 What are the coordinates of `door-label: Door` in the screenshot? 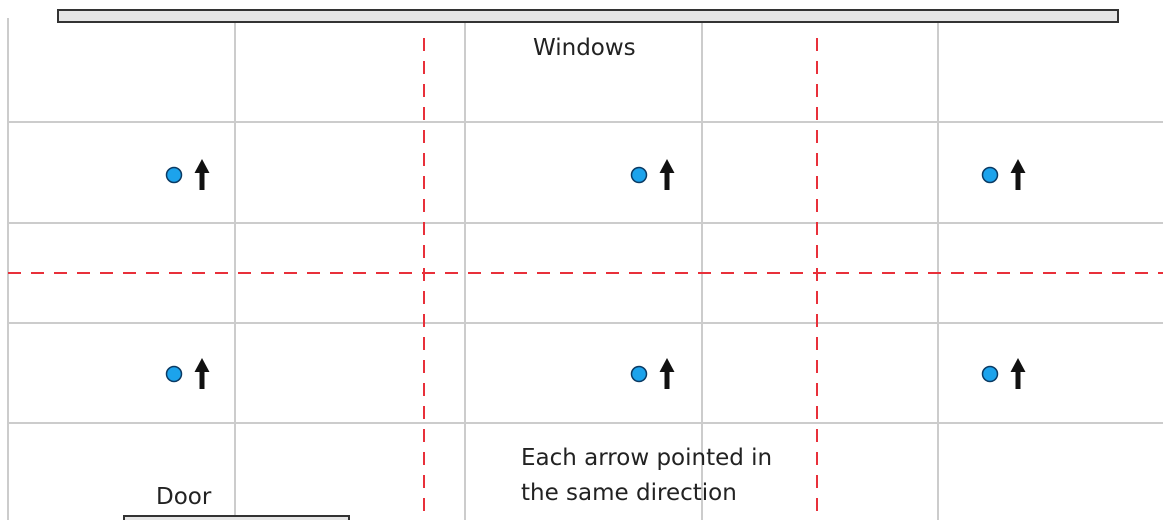 It's located at (184, 497).